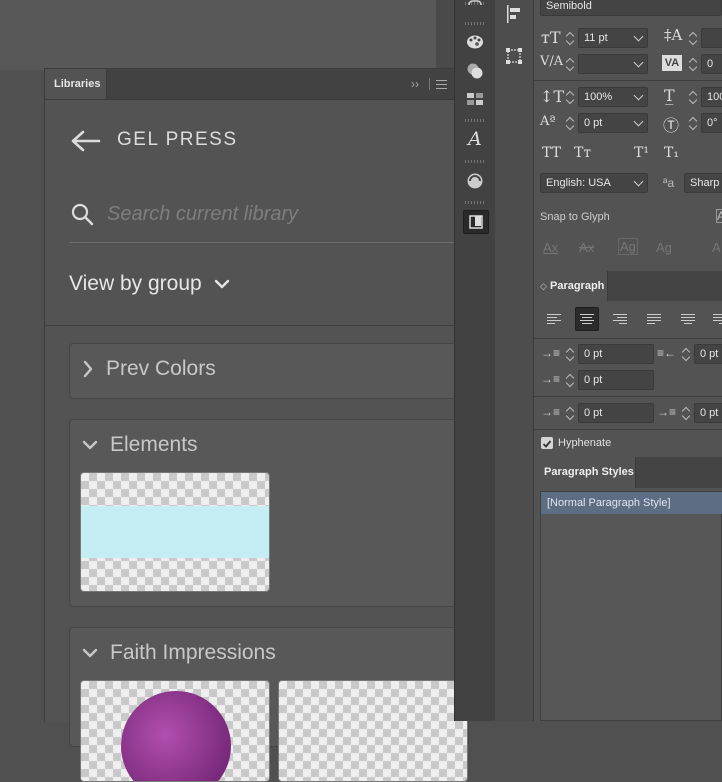  What do you see at coordinates (570, 354) in the screenshot?
I see `left-indent-stepper` at bounding box center [570, 354].